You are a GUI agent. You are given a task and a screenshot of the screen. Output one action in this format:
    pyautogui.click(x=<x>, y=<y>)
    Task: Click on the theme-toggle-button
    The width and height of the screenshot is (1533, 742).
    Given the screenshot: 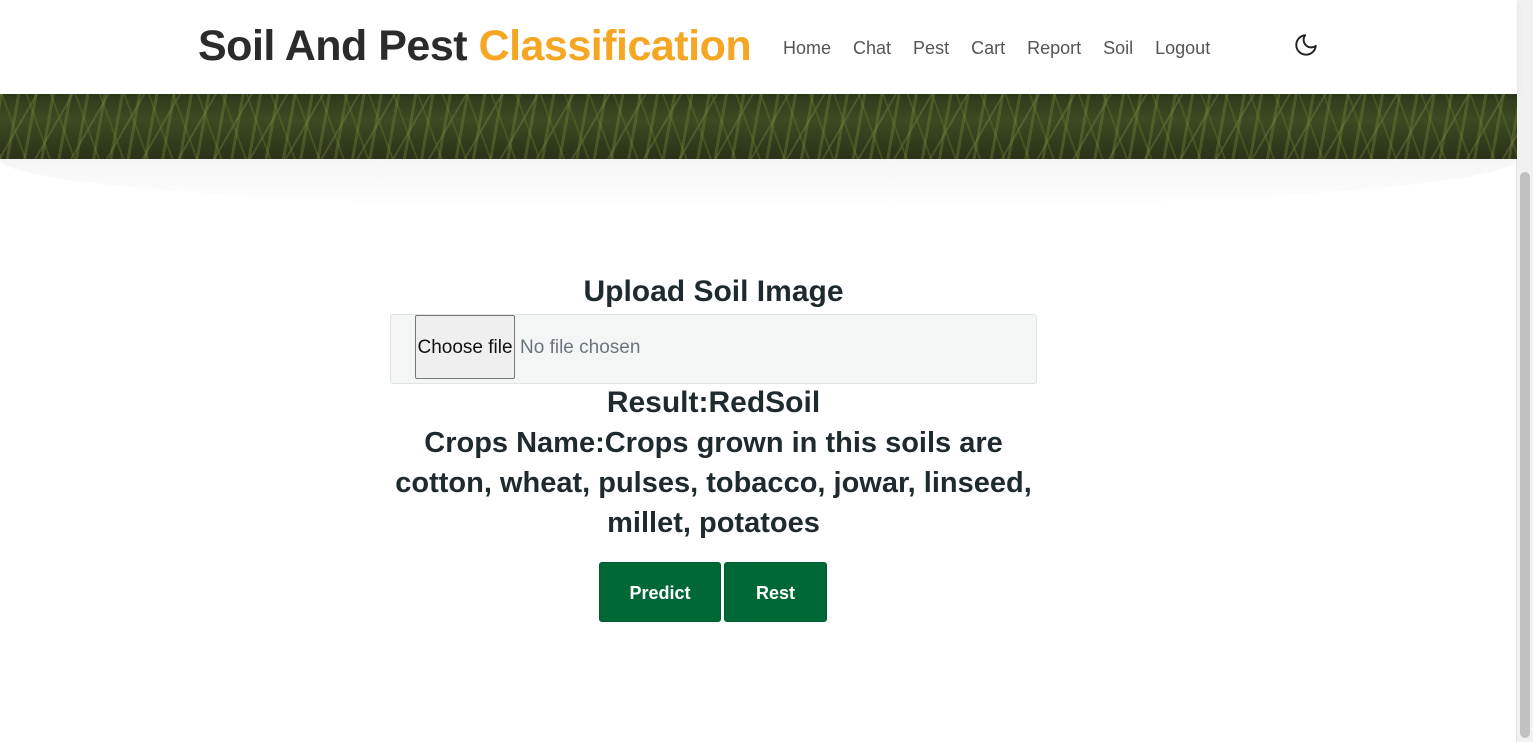 What is the action you would take?
    pyautogui.click(x=1306, y=45)
    